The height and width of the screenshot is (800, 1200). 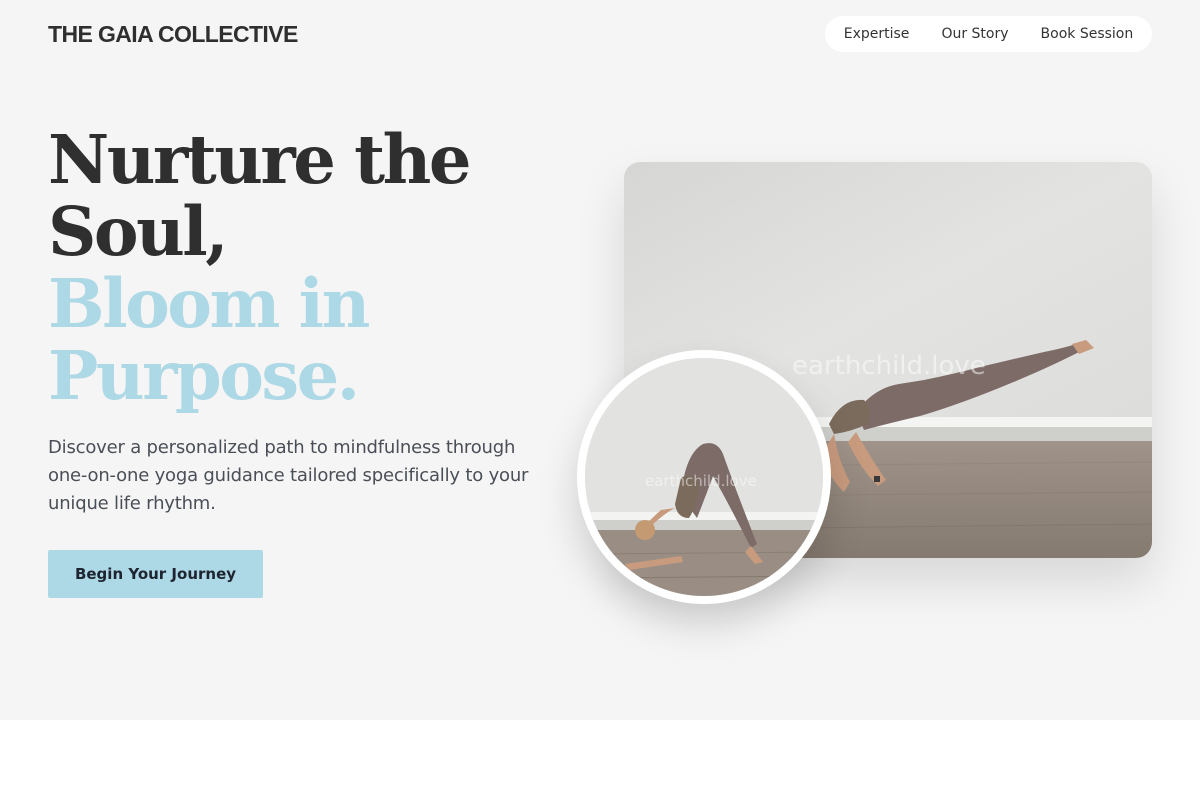 I want to click on headline-accent-line-1: Bloom in, so click(x=209, y=303).